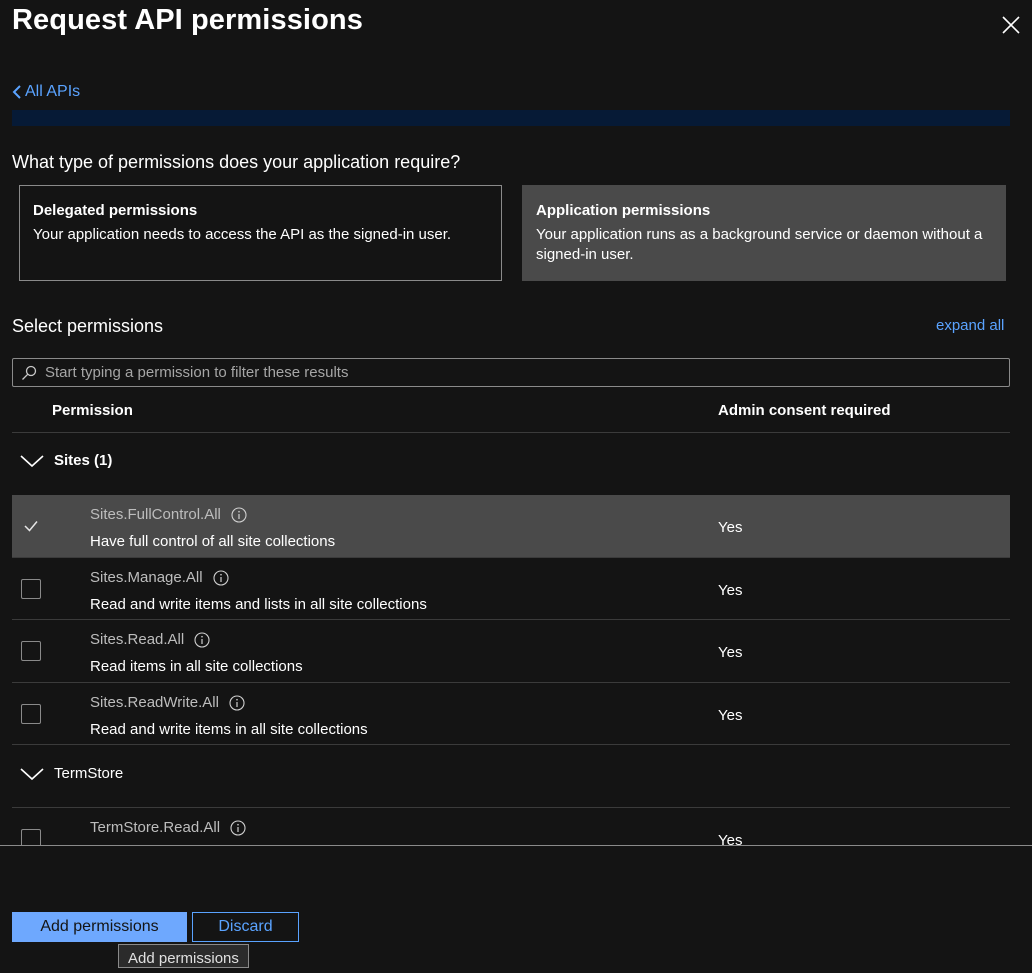 The width and height of the screenshot is (1032, 973). Describe the element at coordinates (99, 927) in the screenshot. I see `add-permissions-button: Add permissions` at that location.